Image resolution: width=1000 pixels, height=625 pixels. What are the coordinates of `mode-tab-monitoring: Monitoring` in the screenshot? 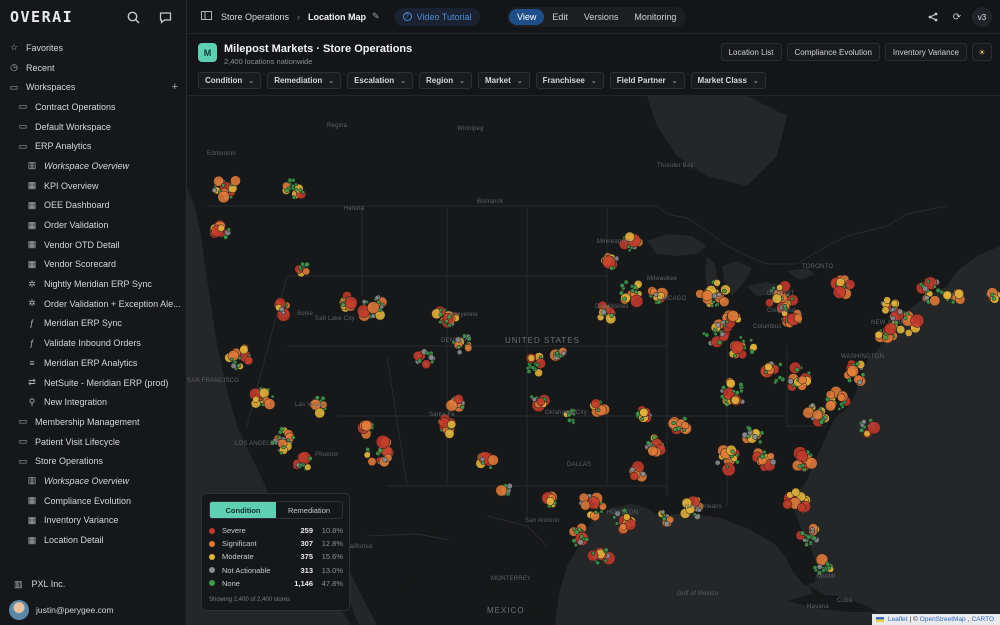 It's located at (655, 17).